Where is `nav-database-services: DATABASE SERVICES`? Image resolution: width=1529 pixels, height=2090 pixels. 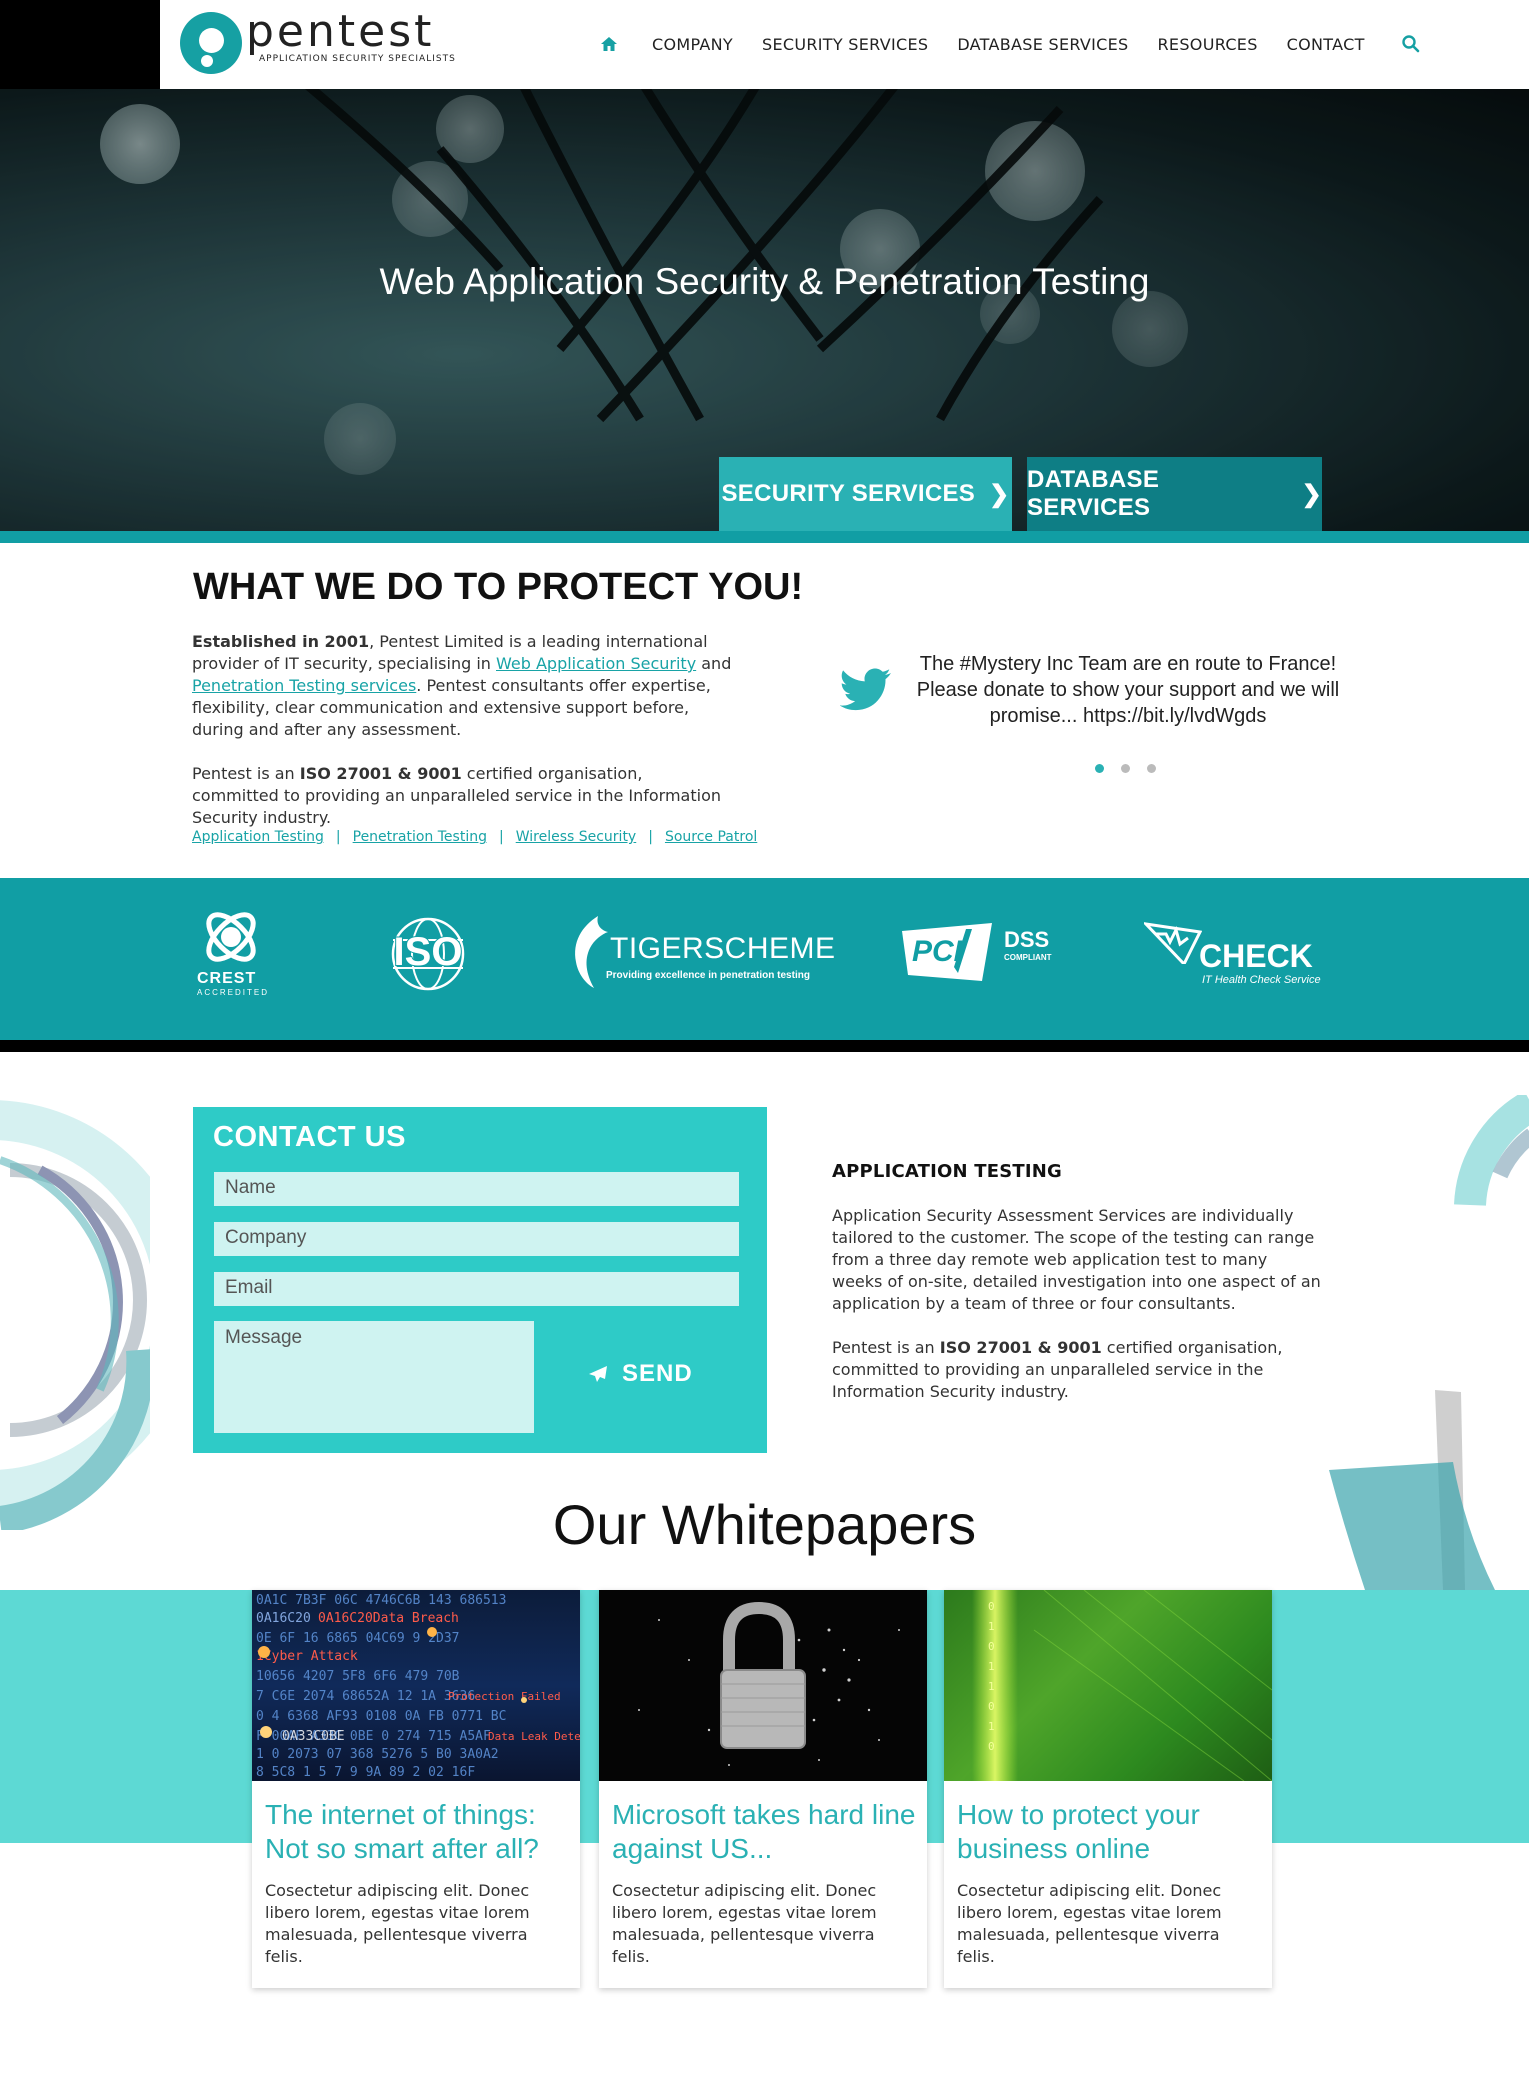
nav-database-services: DATABASE SERVICES is located at coordinates (1042, 44).